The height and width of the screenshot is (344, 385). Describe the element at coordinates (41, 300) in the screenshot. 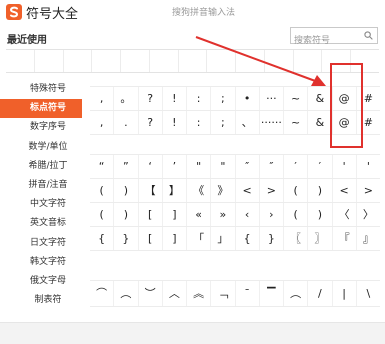

I see `sidebar-item: 制表符` at that location.